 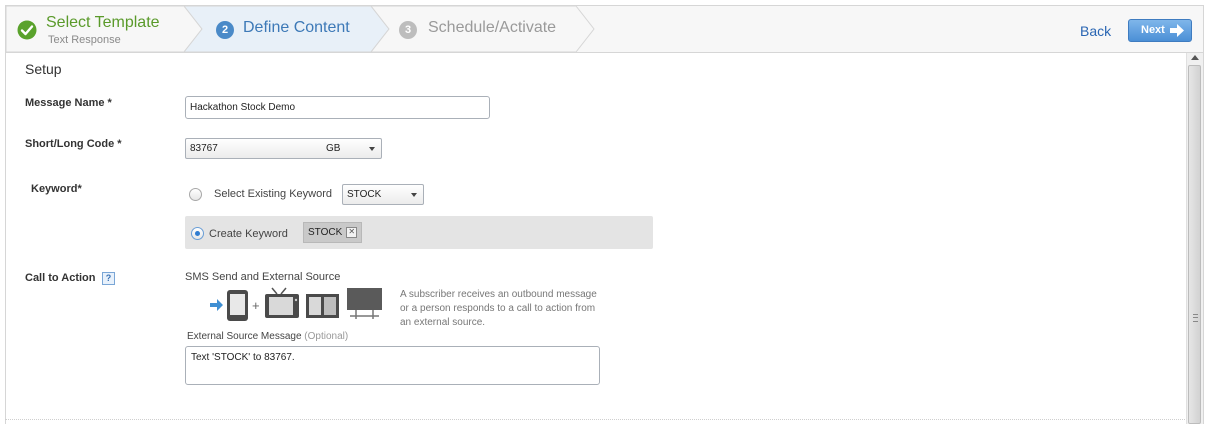 I want to click on select-existing-keyword-label: Select Existing Keyword, so click(x=273, y=194).